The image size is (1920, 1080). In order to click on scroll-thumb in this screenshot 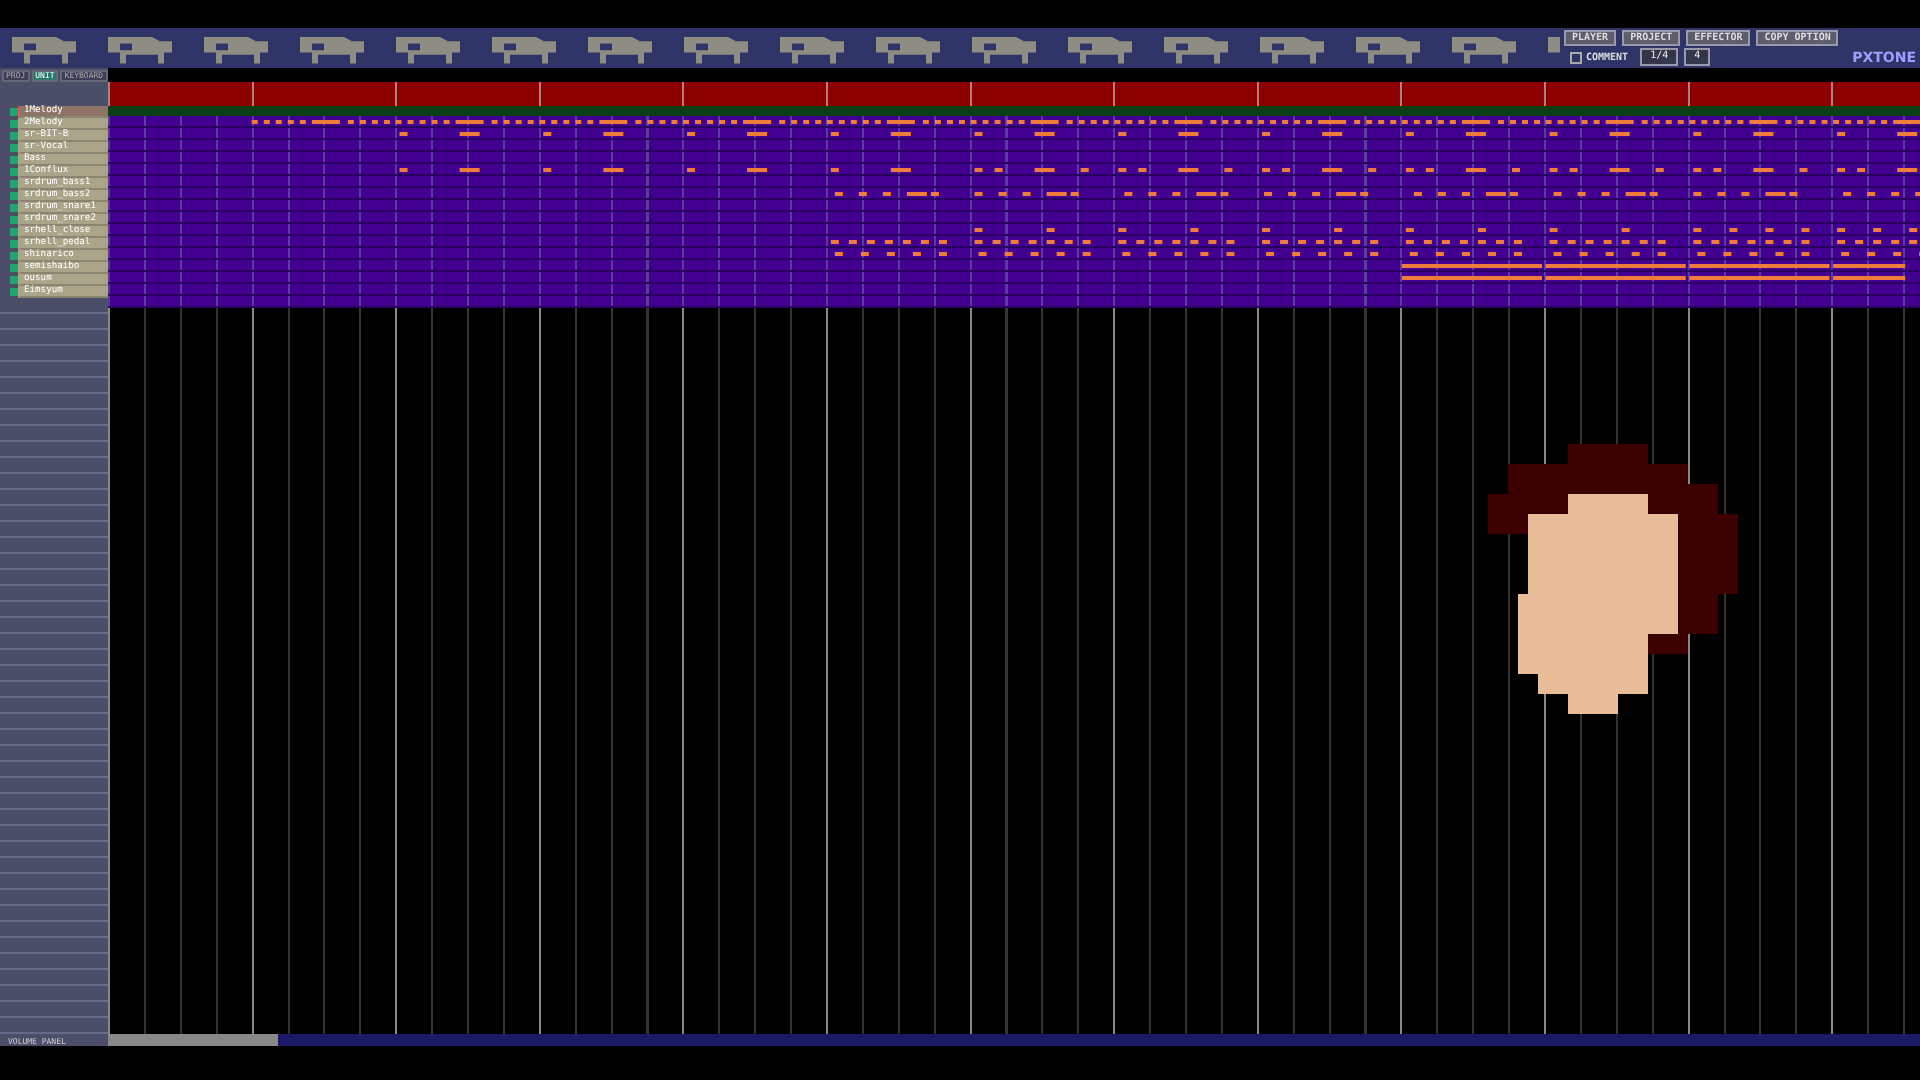, I will do `click(1099, 1040)`.